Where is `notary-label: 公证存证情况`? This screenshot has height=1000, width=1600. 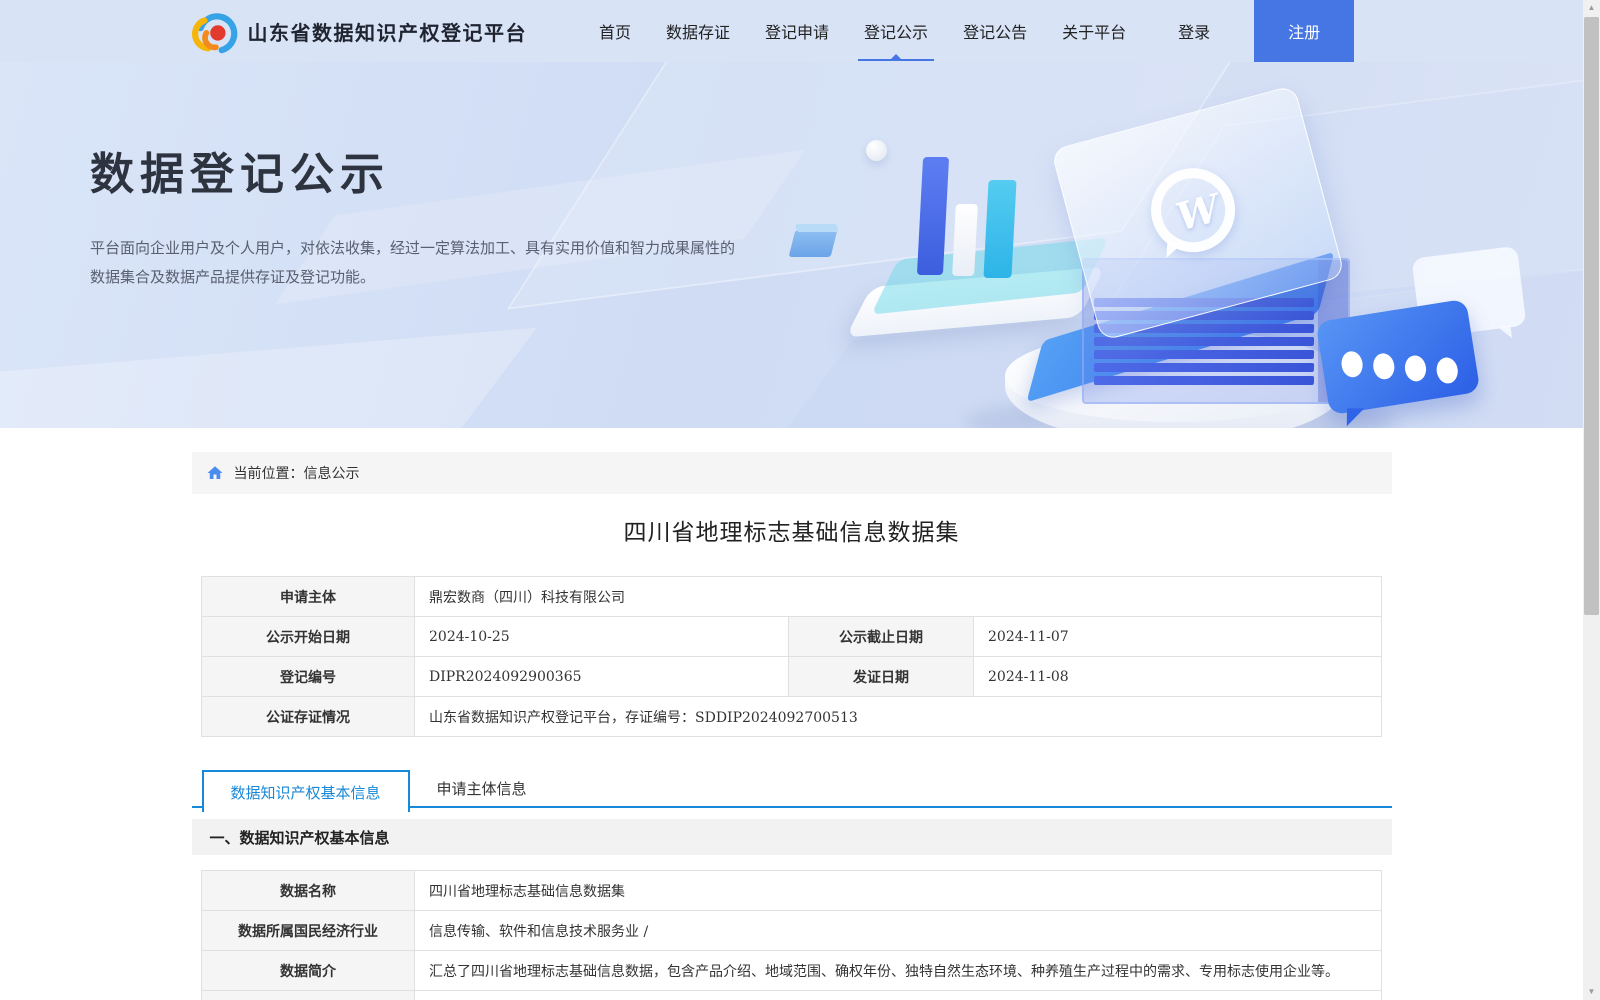
notary-label: 公证存证情况 is located at coordinates (308, 716).